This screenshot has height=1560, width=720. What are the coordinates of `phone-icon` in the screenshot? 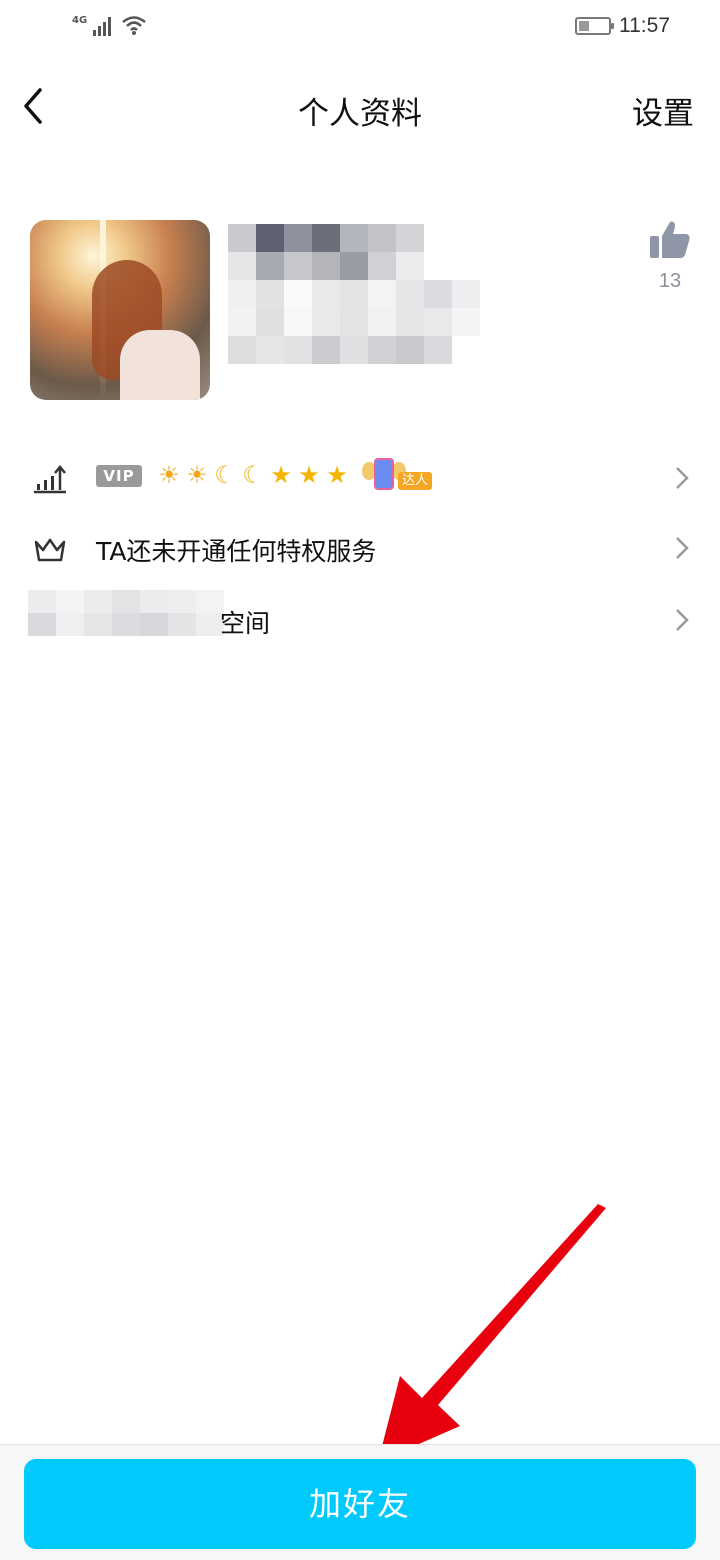 It's located at (384, 474).